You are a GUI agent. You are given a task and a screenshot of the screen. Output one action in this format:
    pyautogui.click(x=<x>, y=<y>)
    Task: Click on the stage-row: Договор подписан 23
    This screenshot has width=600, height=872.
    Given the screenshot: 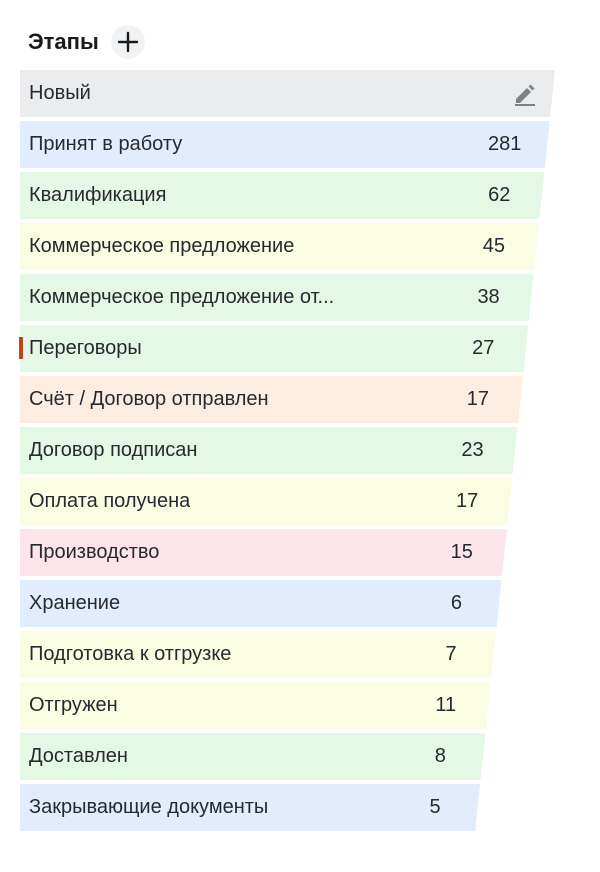 What is the action you would take?
    pyautogui.click(x=290, y=450)
    